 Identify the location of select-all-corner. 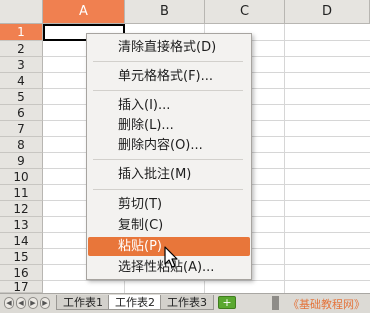
(21, 12).